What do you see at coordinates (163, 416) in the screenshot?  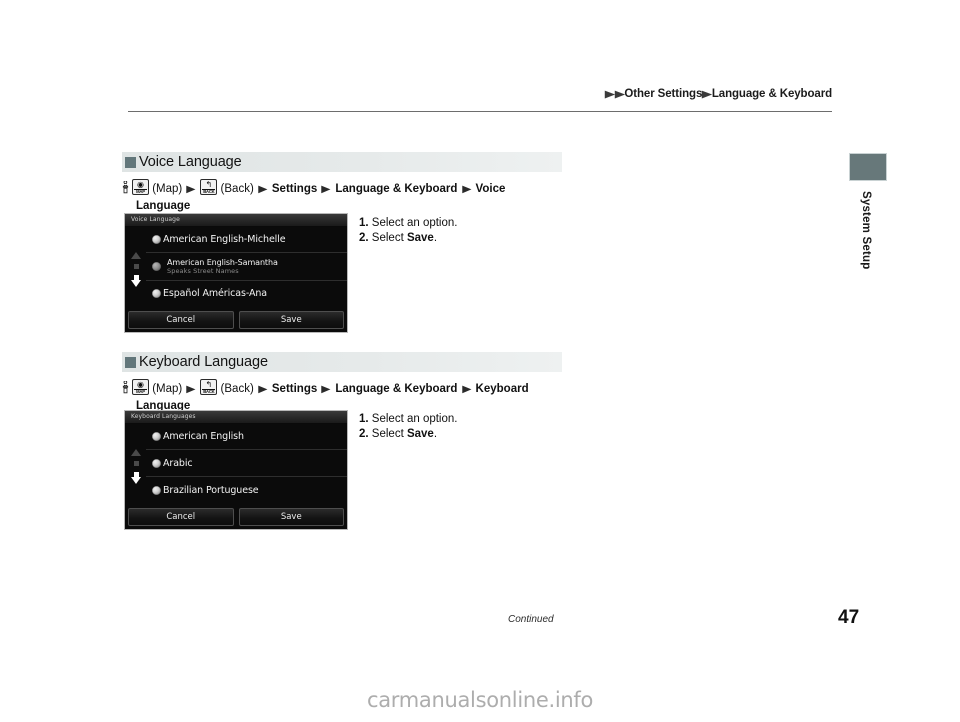 I see `nav-screen-title: Keyboard Languages` at bounding box center [163, 416].